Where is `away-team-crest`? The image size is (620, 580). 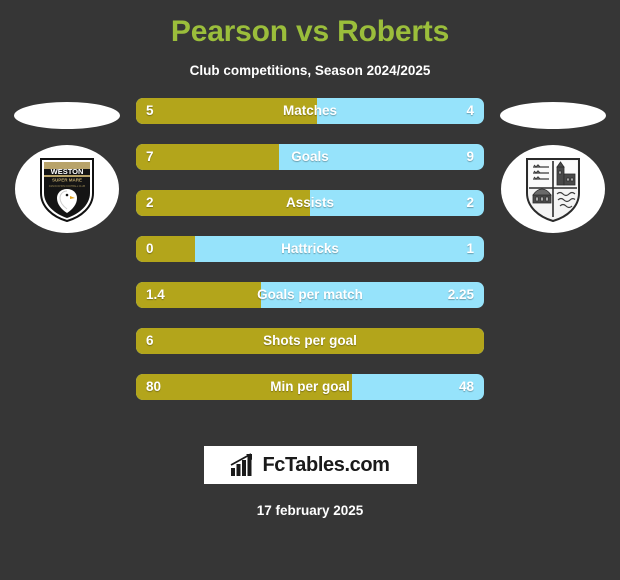 away-team-crest is located at coordinates (553, 189).